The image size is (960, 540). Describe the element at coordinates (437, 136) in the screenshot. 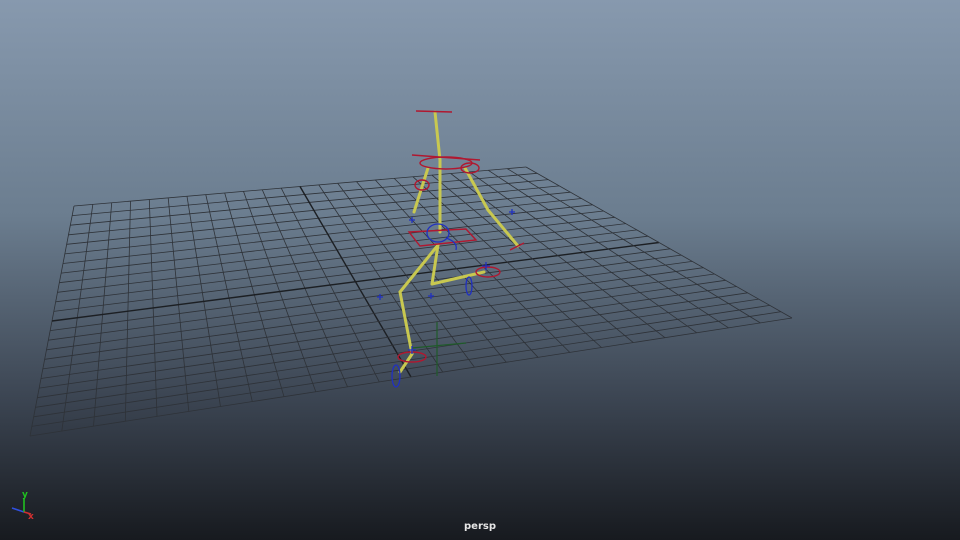

I see `bone-neck` at that location.